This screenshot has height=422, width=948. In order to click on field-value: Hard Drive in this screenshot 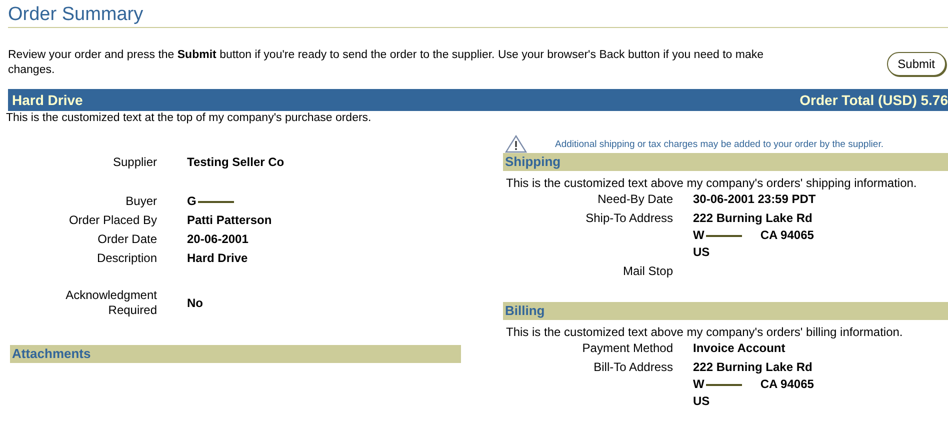, I will do `click(217, 258)`.